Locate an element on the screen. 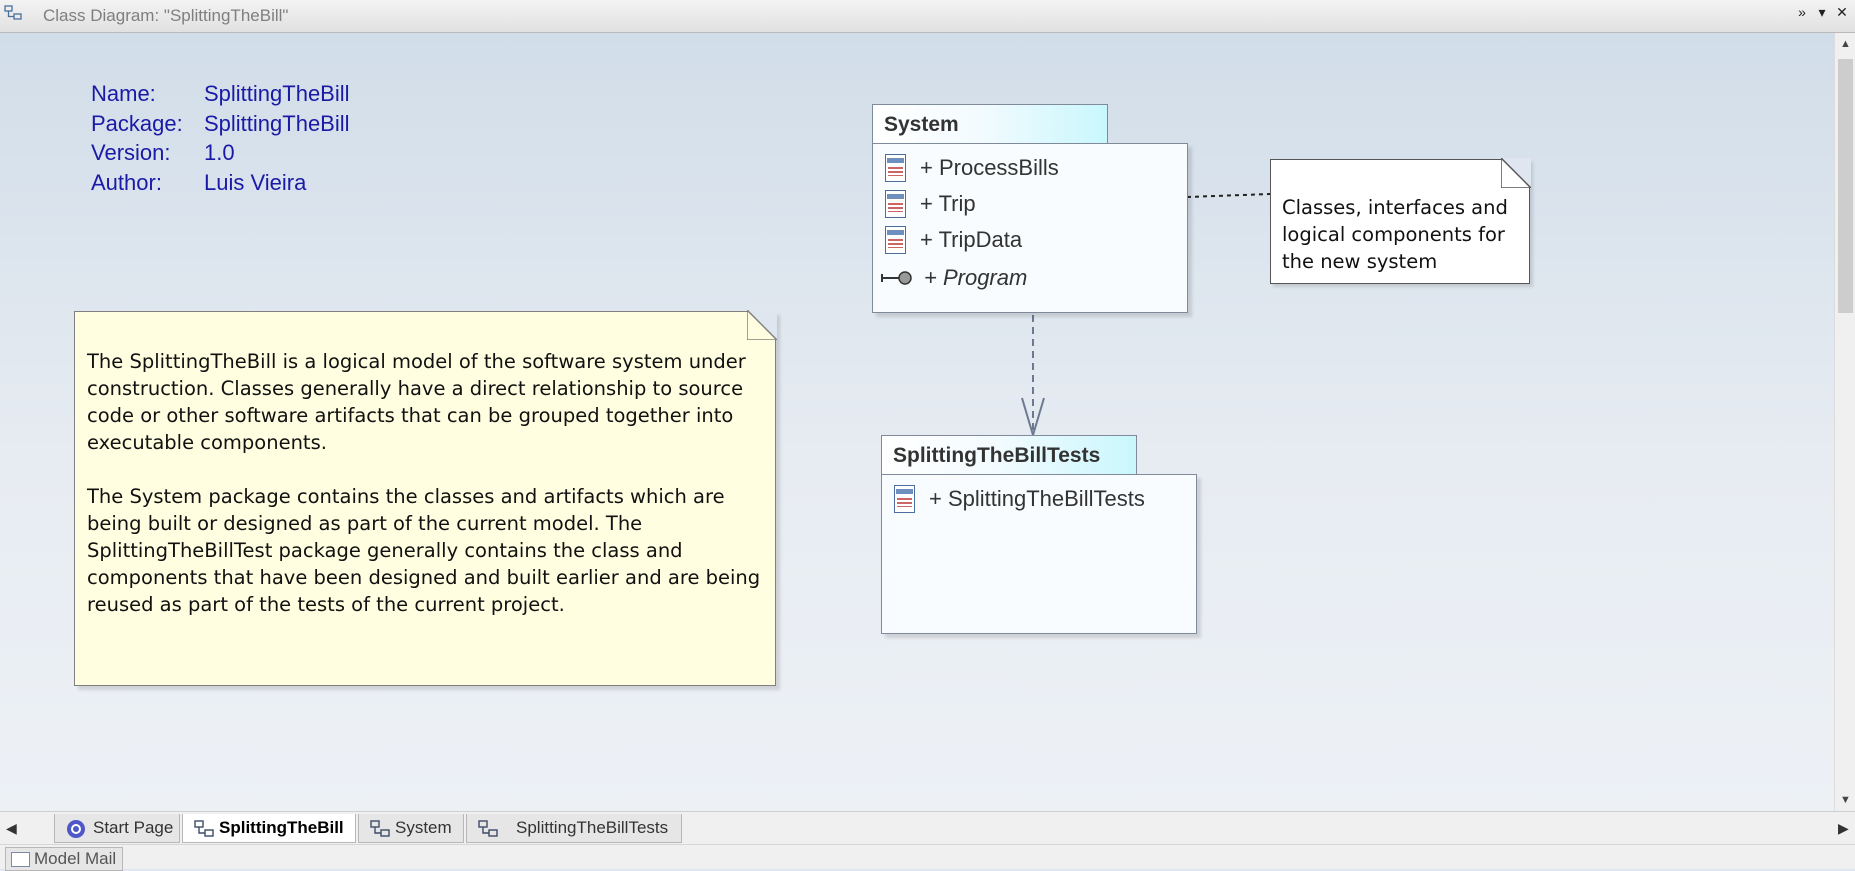 This screenshot has width=1855, height=871. tab-system: System is located at coordinates (411, 828).